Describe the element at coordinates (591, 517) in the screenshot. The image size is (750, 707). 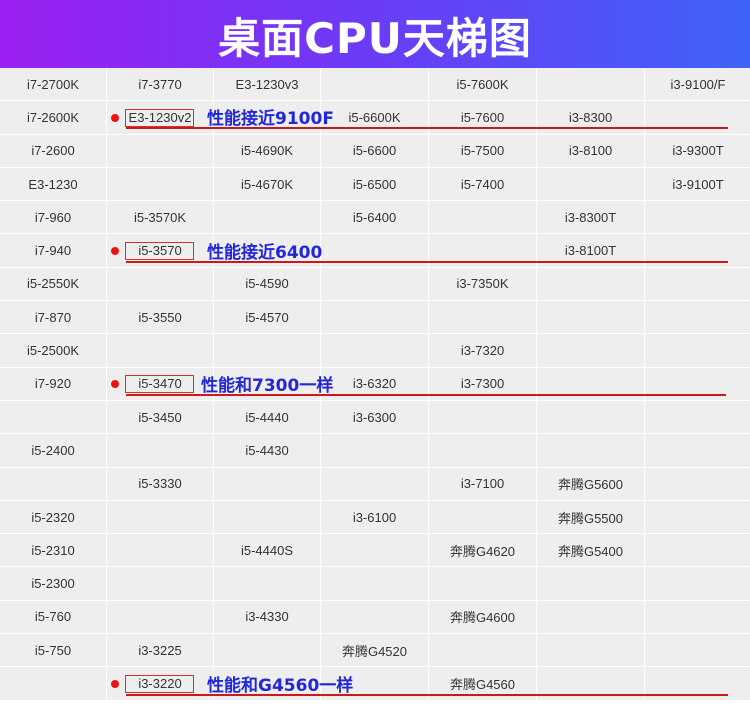
I see `table-cell: 奔腾G5500` at that location.